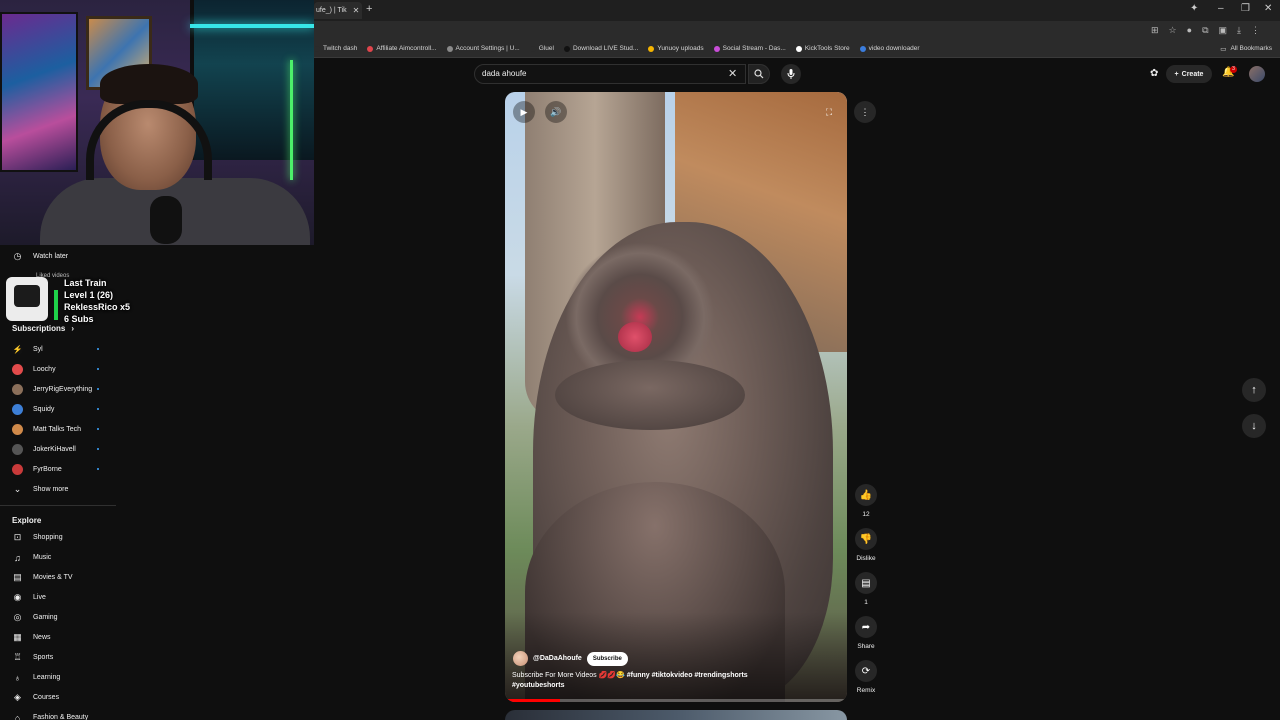 This screenshot has width=1280, height=720. I want to click on all-bookmarks-button: ▭ All Bookmarks, so click(1246, 49).